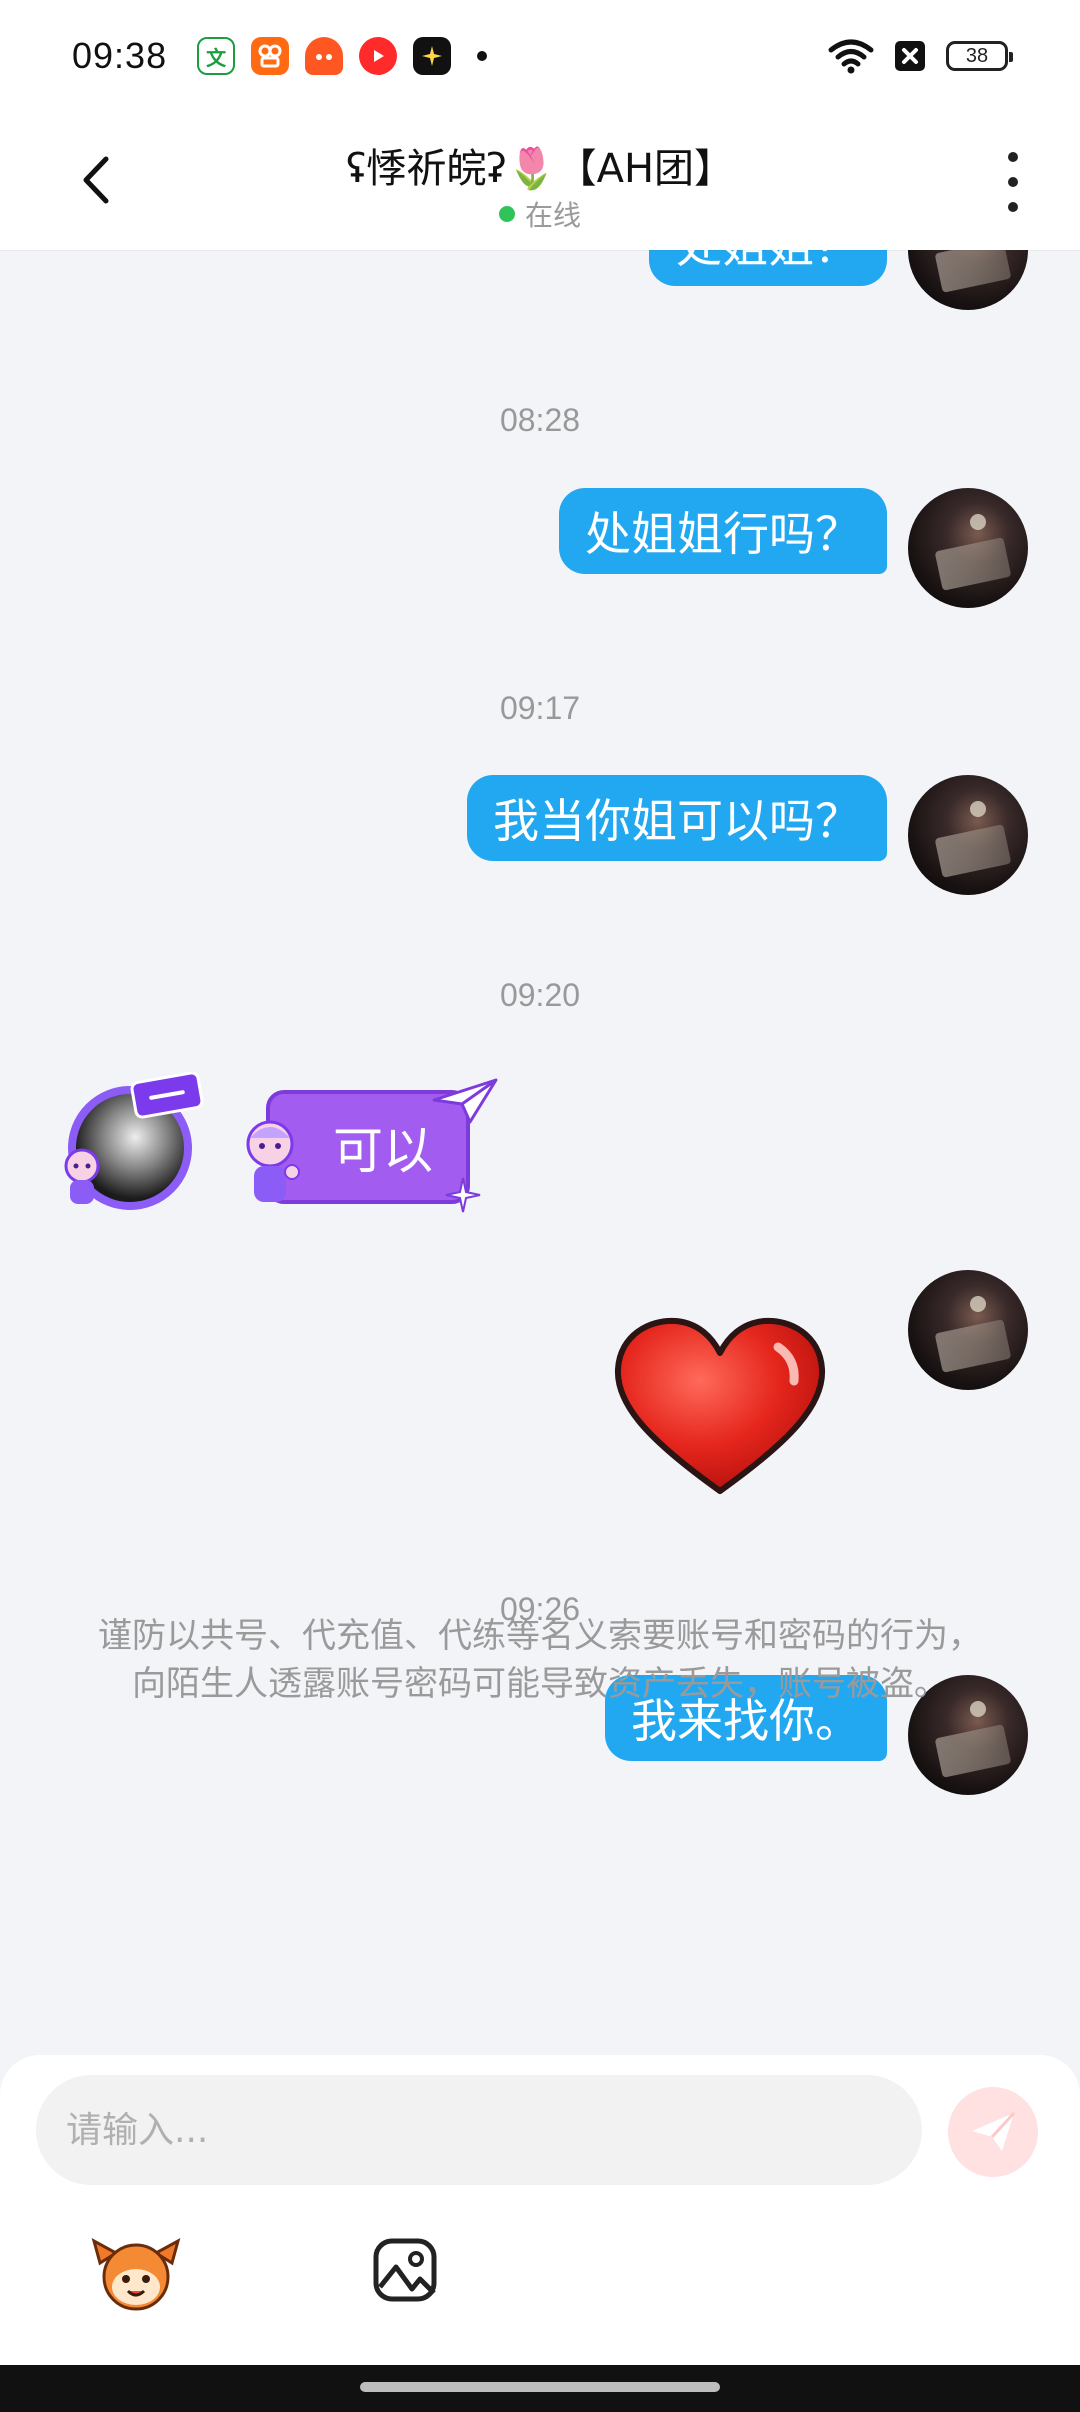 The image size is (1080, 2412). Describe the element at coordinates (720, 1408) in the screenshot. I see `heart-sticker` at that location.